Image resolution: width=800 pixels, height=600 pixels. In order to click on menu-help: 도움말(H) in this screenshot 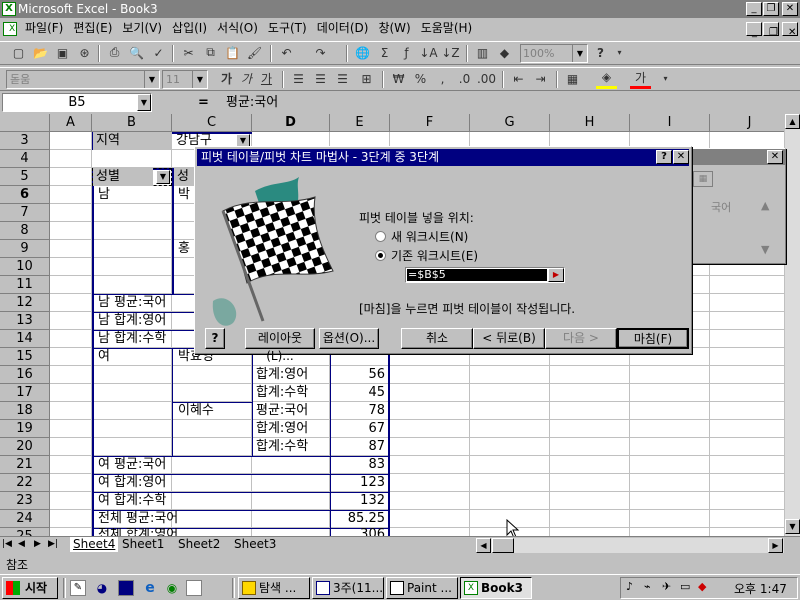, I will do `click(447, 29)`.